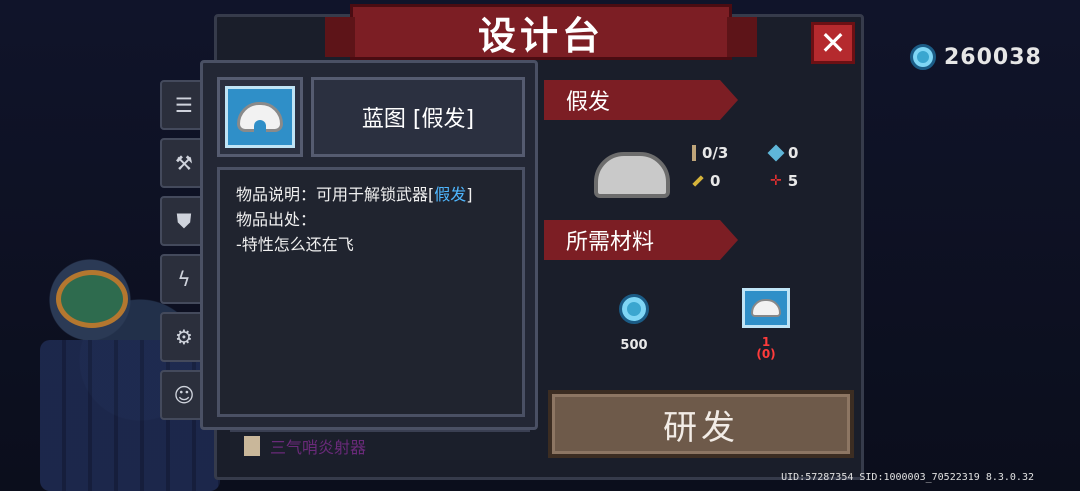 This screenshot has height=491, width=1080. What do you see at coordinates (318, 447) in the screenshot?
I see `list-item-label: 三气哨炎射器` at bounding box center [318, 447].